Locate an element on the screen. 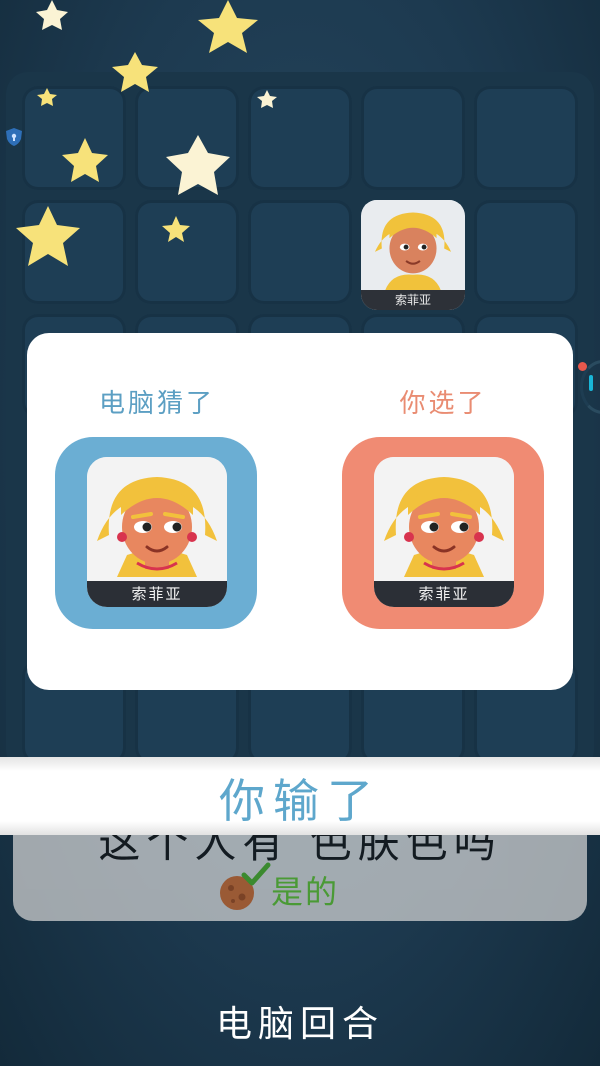 The image size is (600, 1066). computer-guess-card: 索菲亚 is located at coordinates (156, 533).